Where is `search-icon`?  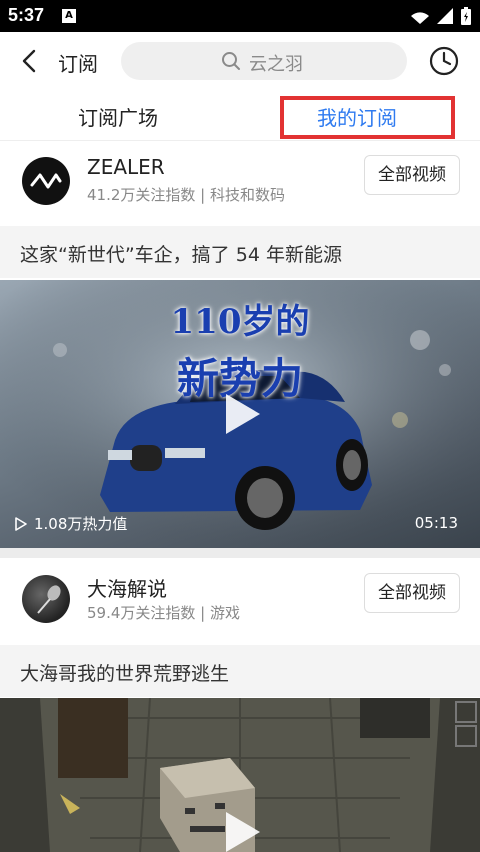 search-icon is located at coordinates (231, 61).